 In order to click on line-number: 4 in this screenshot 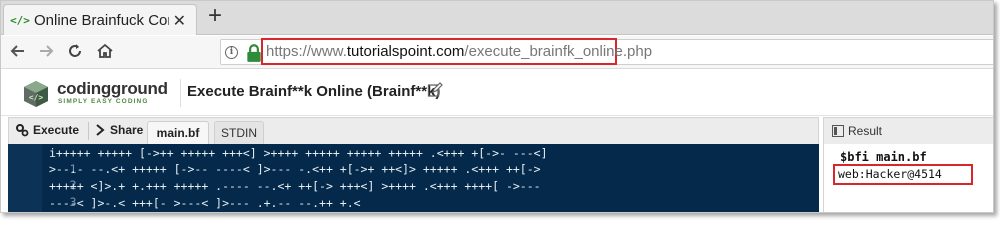, I will do `click(63, 211)`.